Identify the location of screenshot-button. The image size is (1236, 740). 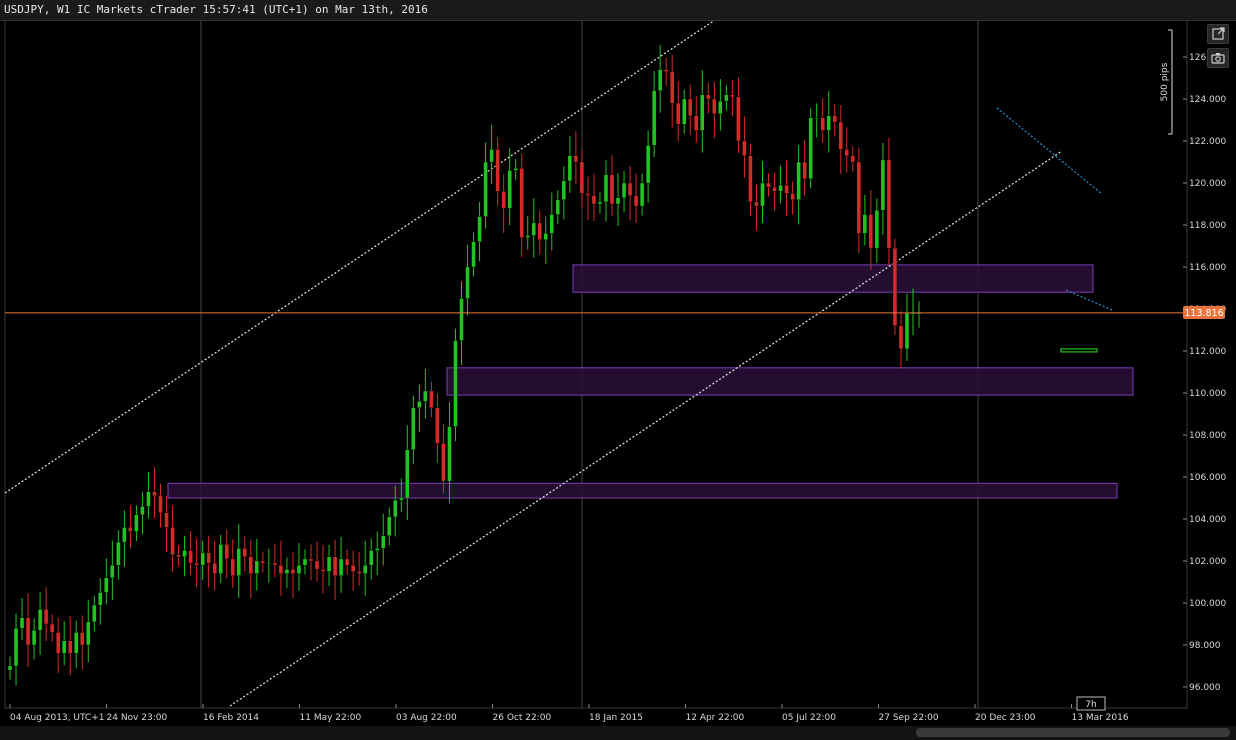
(1218, 58).